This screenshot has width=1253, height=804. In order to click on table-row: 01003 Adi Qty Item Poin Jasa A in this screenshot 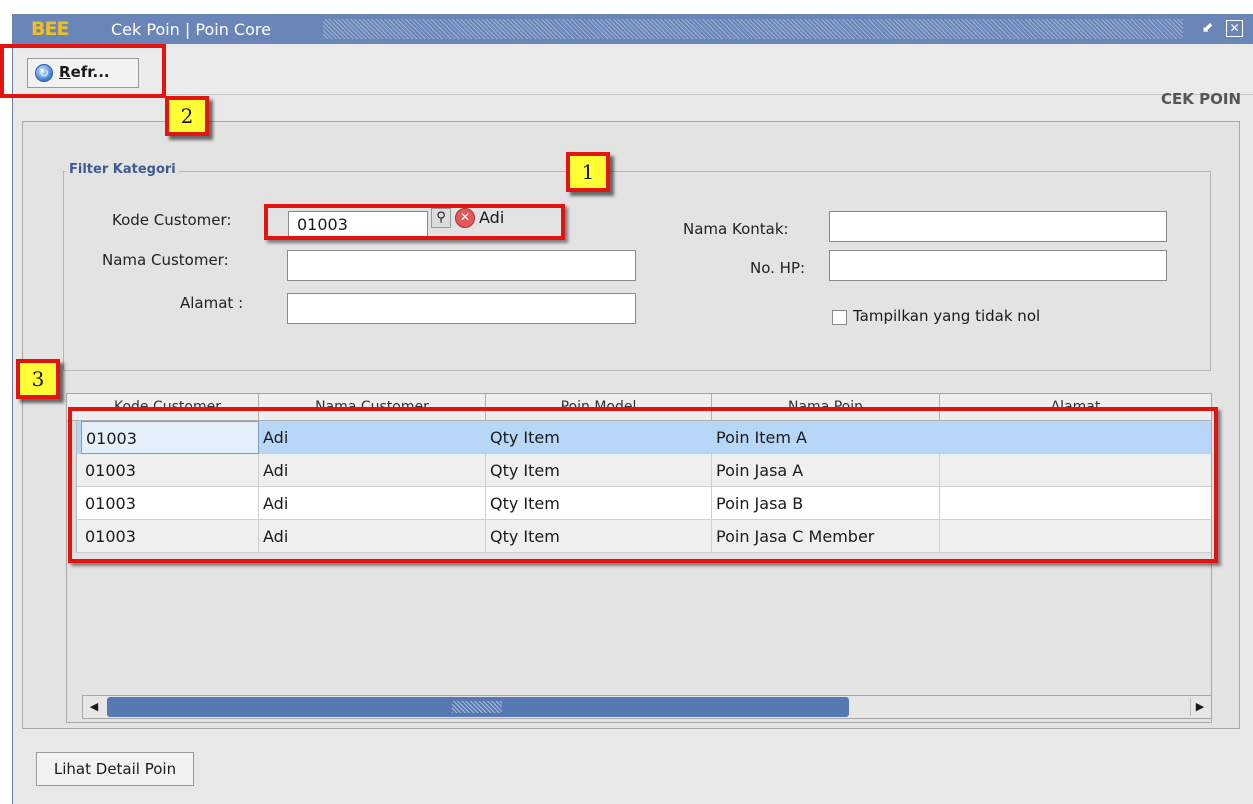, I will do `click(639, 470)`.